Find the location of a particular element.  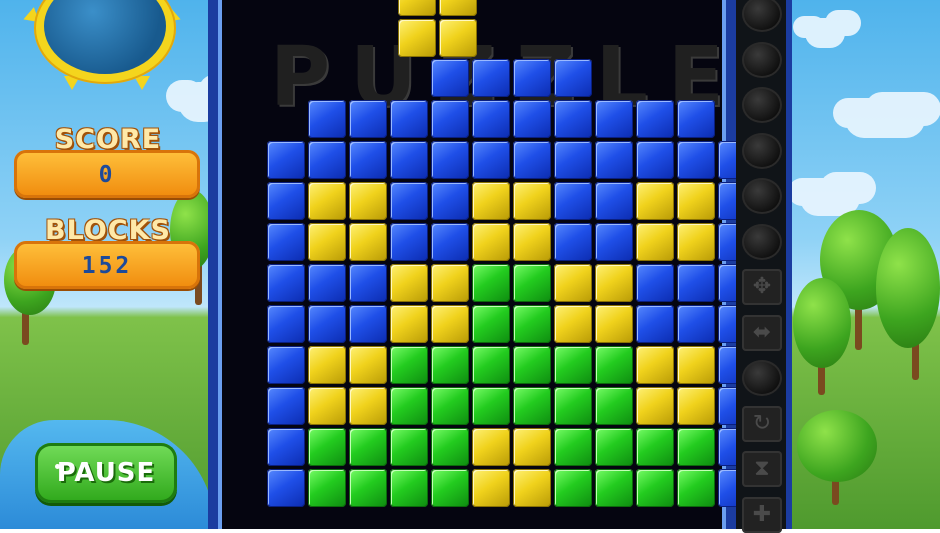

powerup-move: ✥ is located at coordinates (762, 287).